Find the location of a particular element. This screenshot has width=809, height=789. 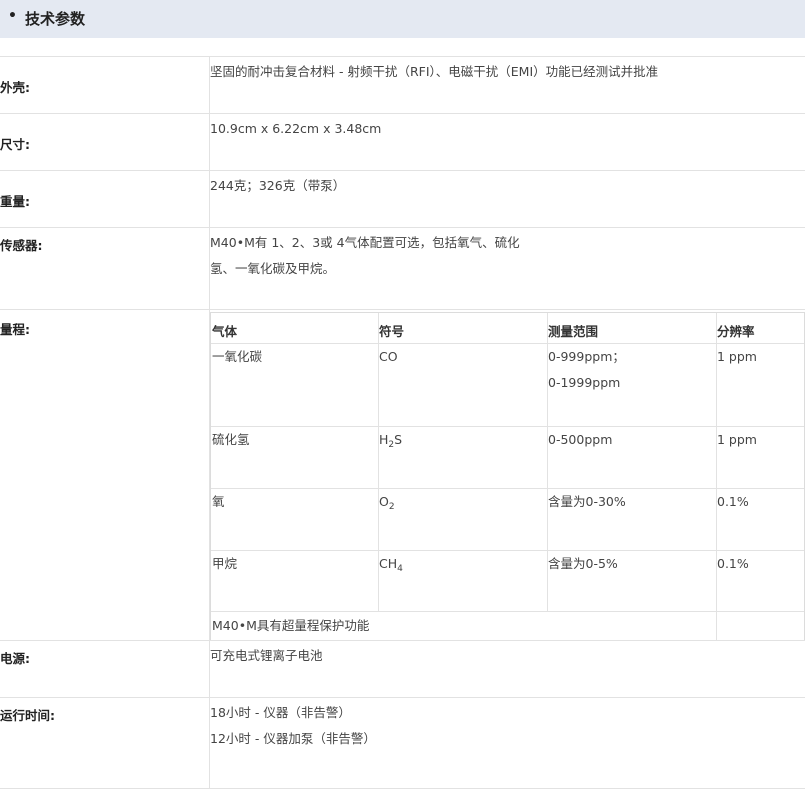

spec-label: 电源: is located at coordinates (15, 658).